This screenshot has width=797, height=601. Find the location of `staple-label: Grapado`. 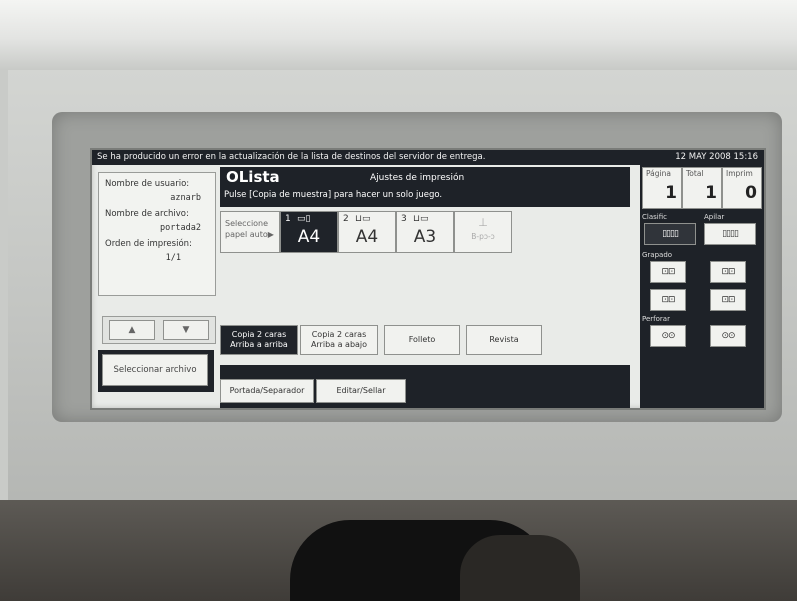

staple-label: Grapado is located at coordinates (657, 255).